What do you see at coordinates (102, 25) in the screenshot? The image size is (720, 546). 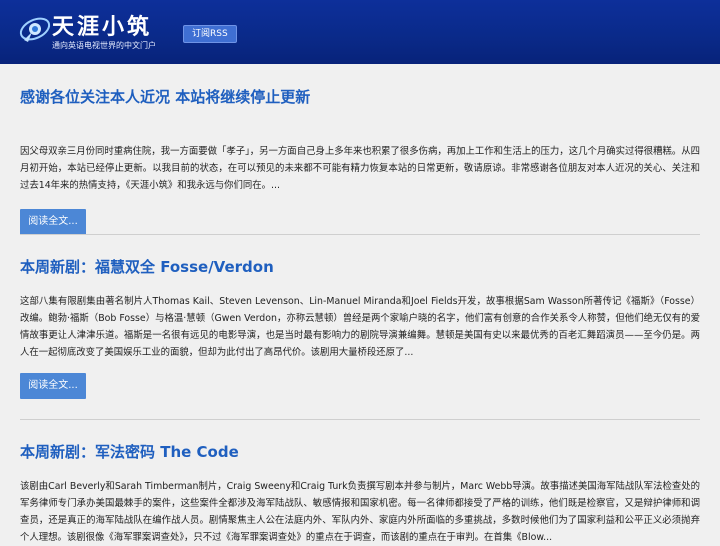 I see `site-title: 天涯小筑` at bounding box center [102, 25].